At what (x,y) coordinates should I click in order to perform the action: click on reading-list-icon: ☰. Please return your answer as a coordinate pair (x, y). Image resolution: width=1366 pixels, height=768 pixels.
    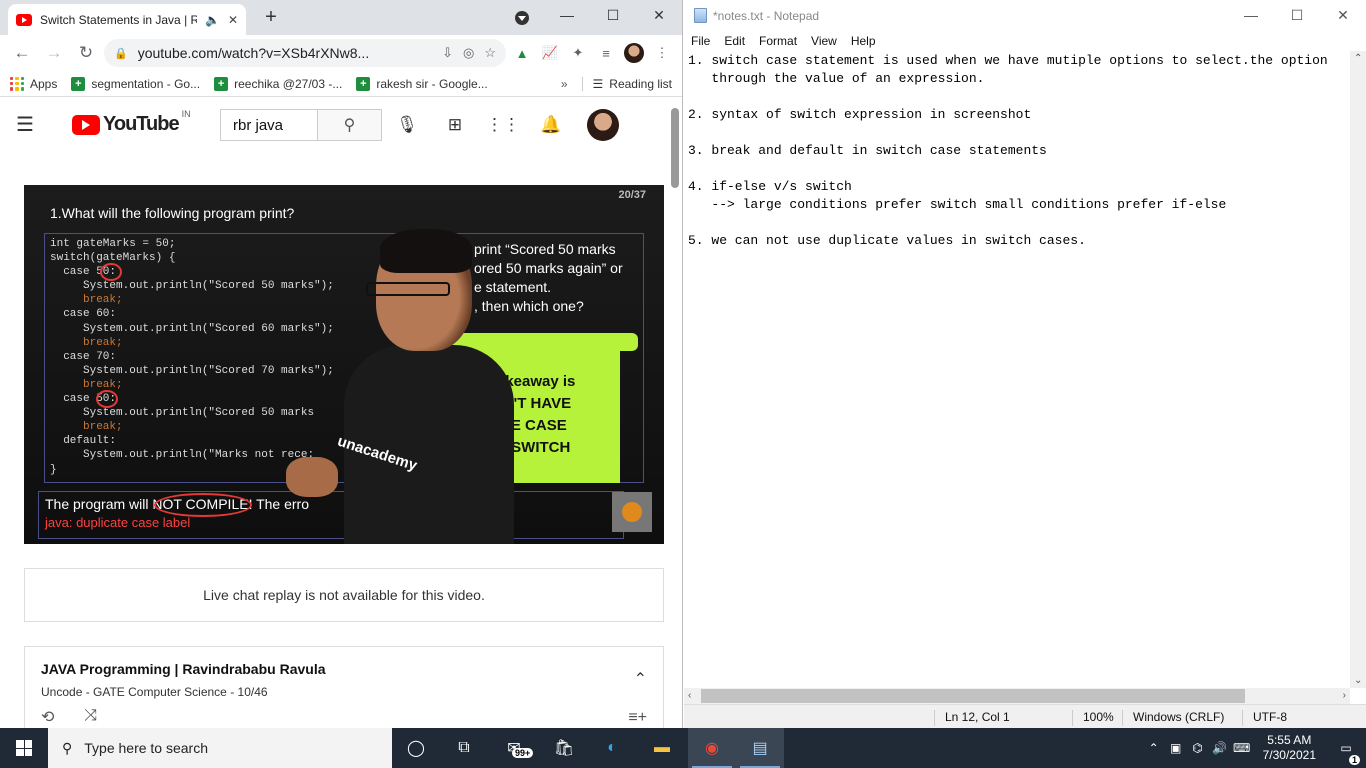
    Looking at the image, I should click on (598, 83).